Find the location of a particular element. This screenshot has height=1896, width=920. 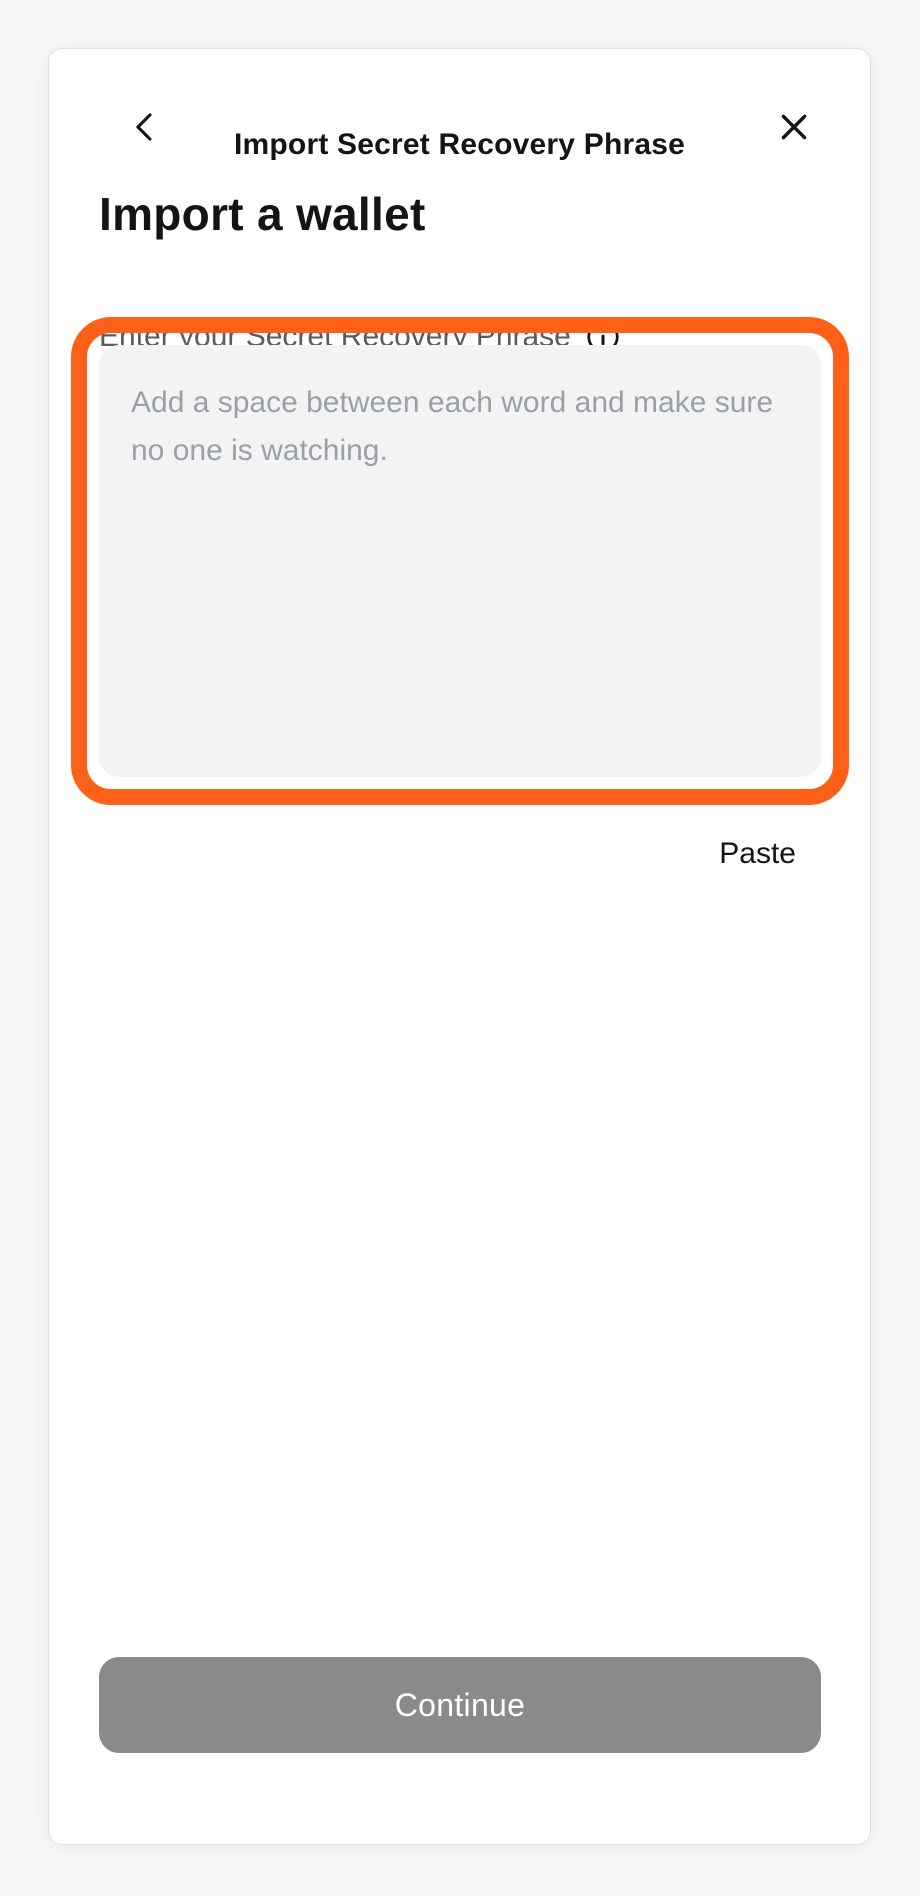

header: Import Secret Recovery Phrase is located at coordinates (459, 119).